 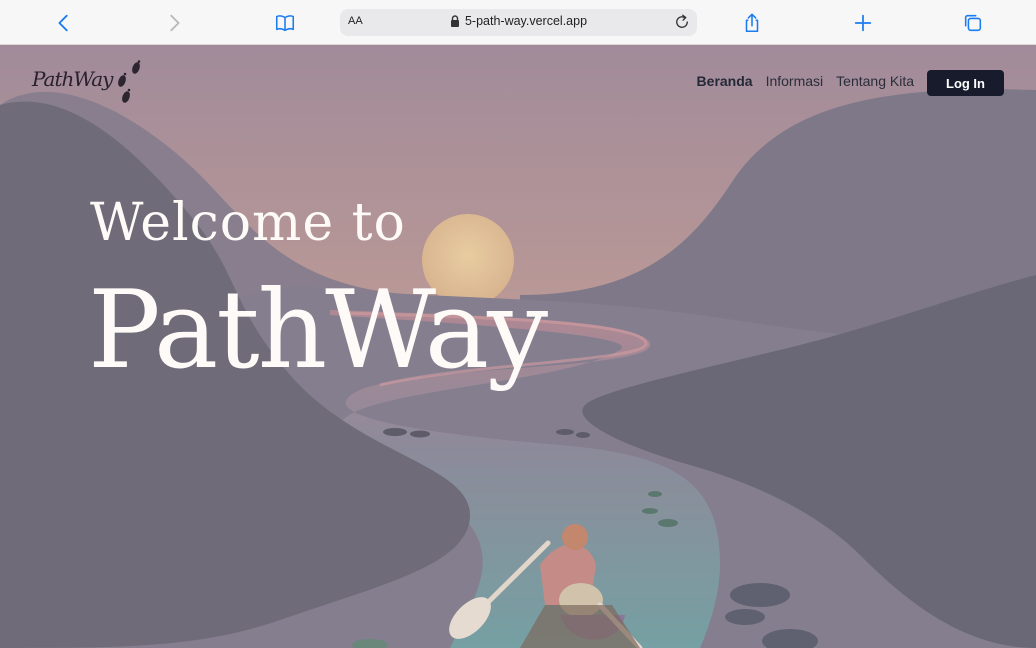 What do you see at coordinates (72, 79) in the screenshot?
I see `logo-text: PathWay` at bounding box center [72, 79].